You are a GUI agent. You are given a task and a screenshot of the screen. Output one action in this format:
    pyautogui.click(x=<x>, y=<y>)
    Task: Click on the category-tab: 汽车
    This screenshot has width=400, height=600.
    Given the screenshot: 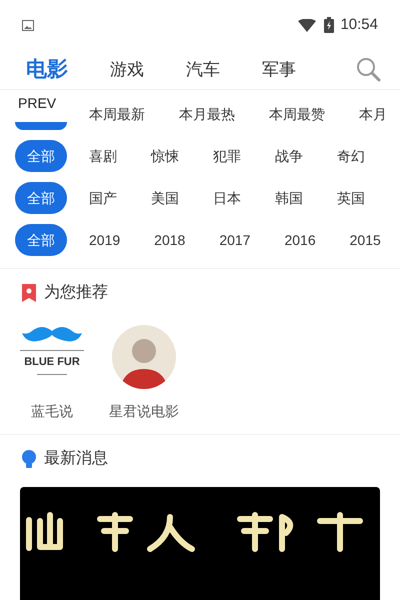 What is the action you would take?
    pyautogui.click(x=203, y=69)
    